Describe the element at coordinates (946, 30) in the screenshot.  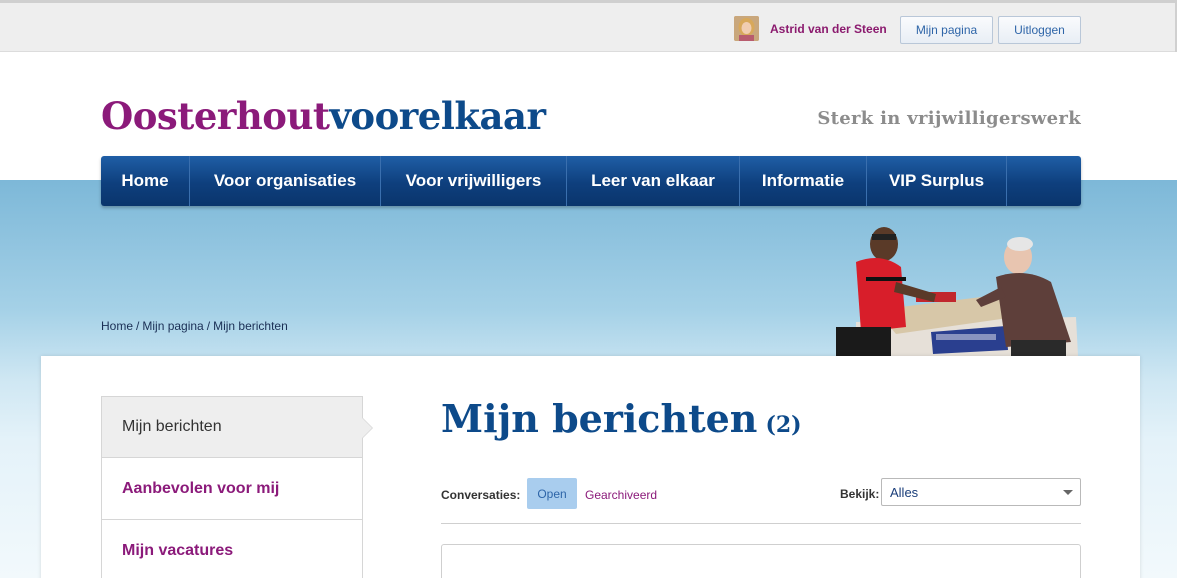
I see `my-page-button: Mijn pagina` at that location.